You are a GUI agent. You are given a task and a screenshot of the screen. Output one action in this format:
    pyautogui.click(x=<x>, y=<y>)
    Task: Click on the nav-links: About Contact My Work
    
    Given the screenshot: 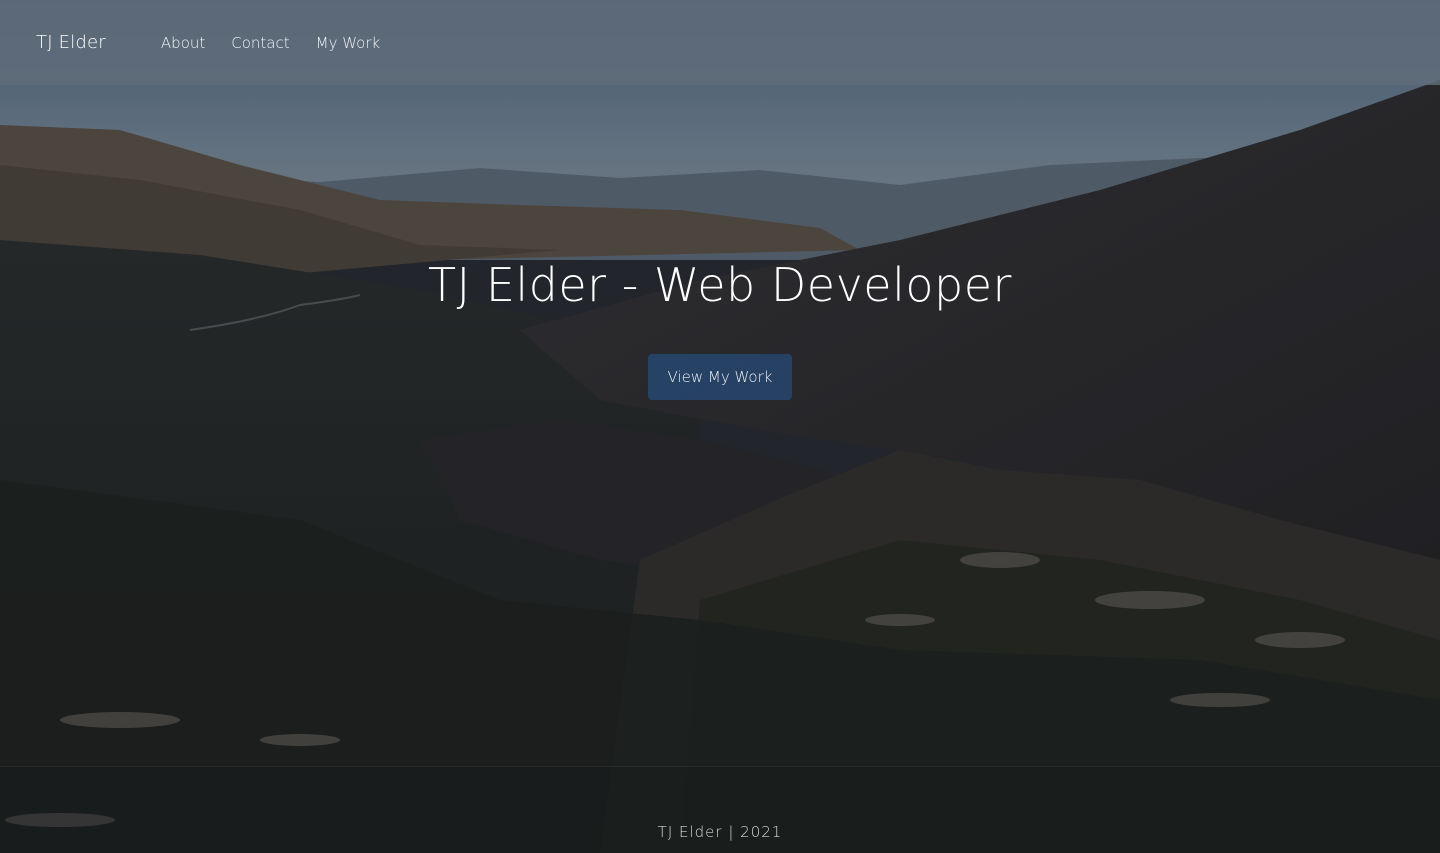 What is the action you would take?
    pyautogui.click(x=270, y=43)
    